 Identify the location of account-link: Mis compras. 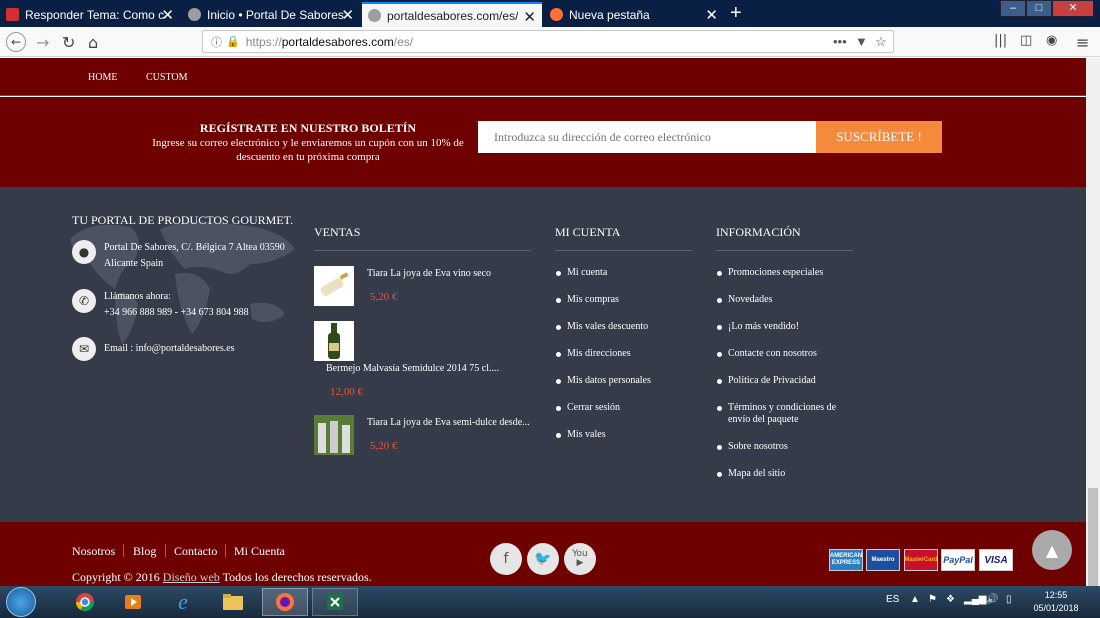
(603, 300).